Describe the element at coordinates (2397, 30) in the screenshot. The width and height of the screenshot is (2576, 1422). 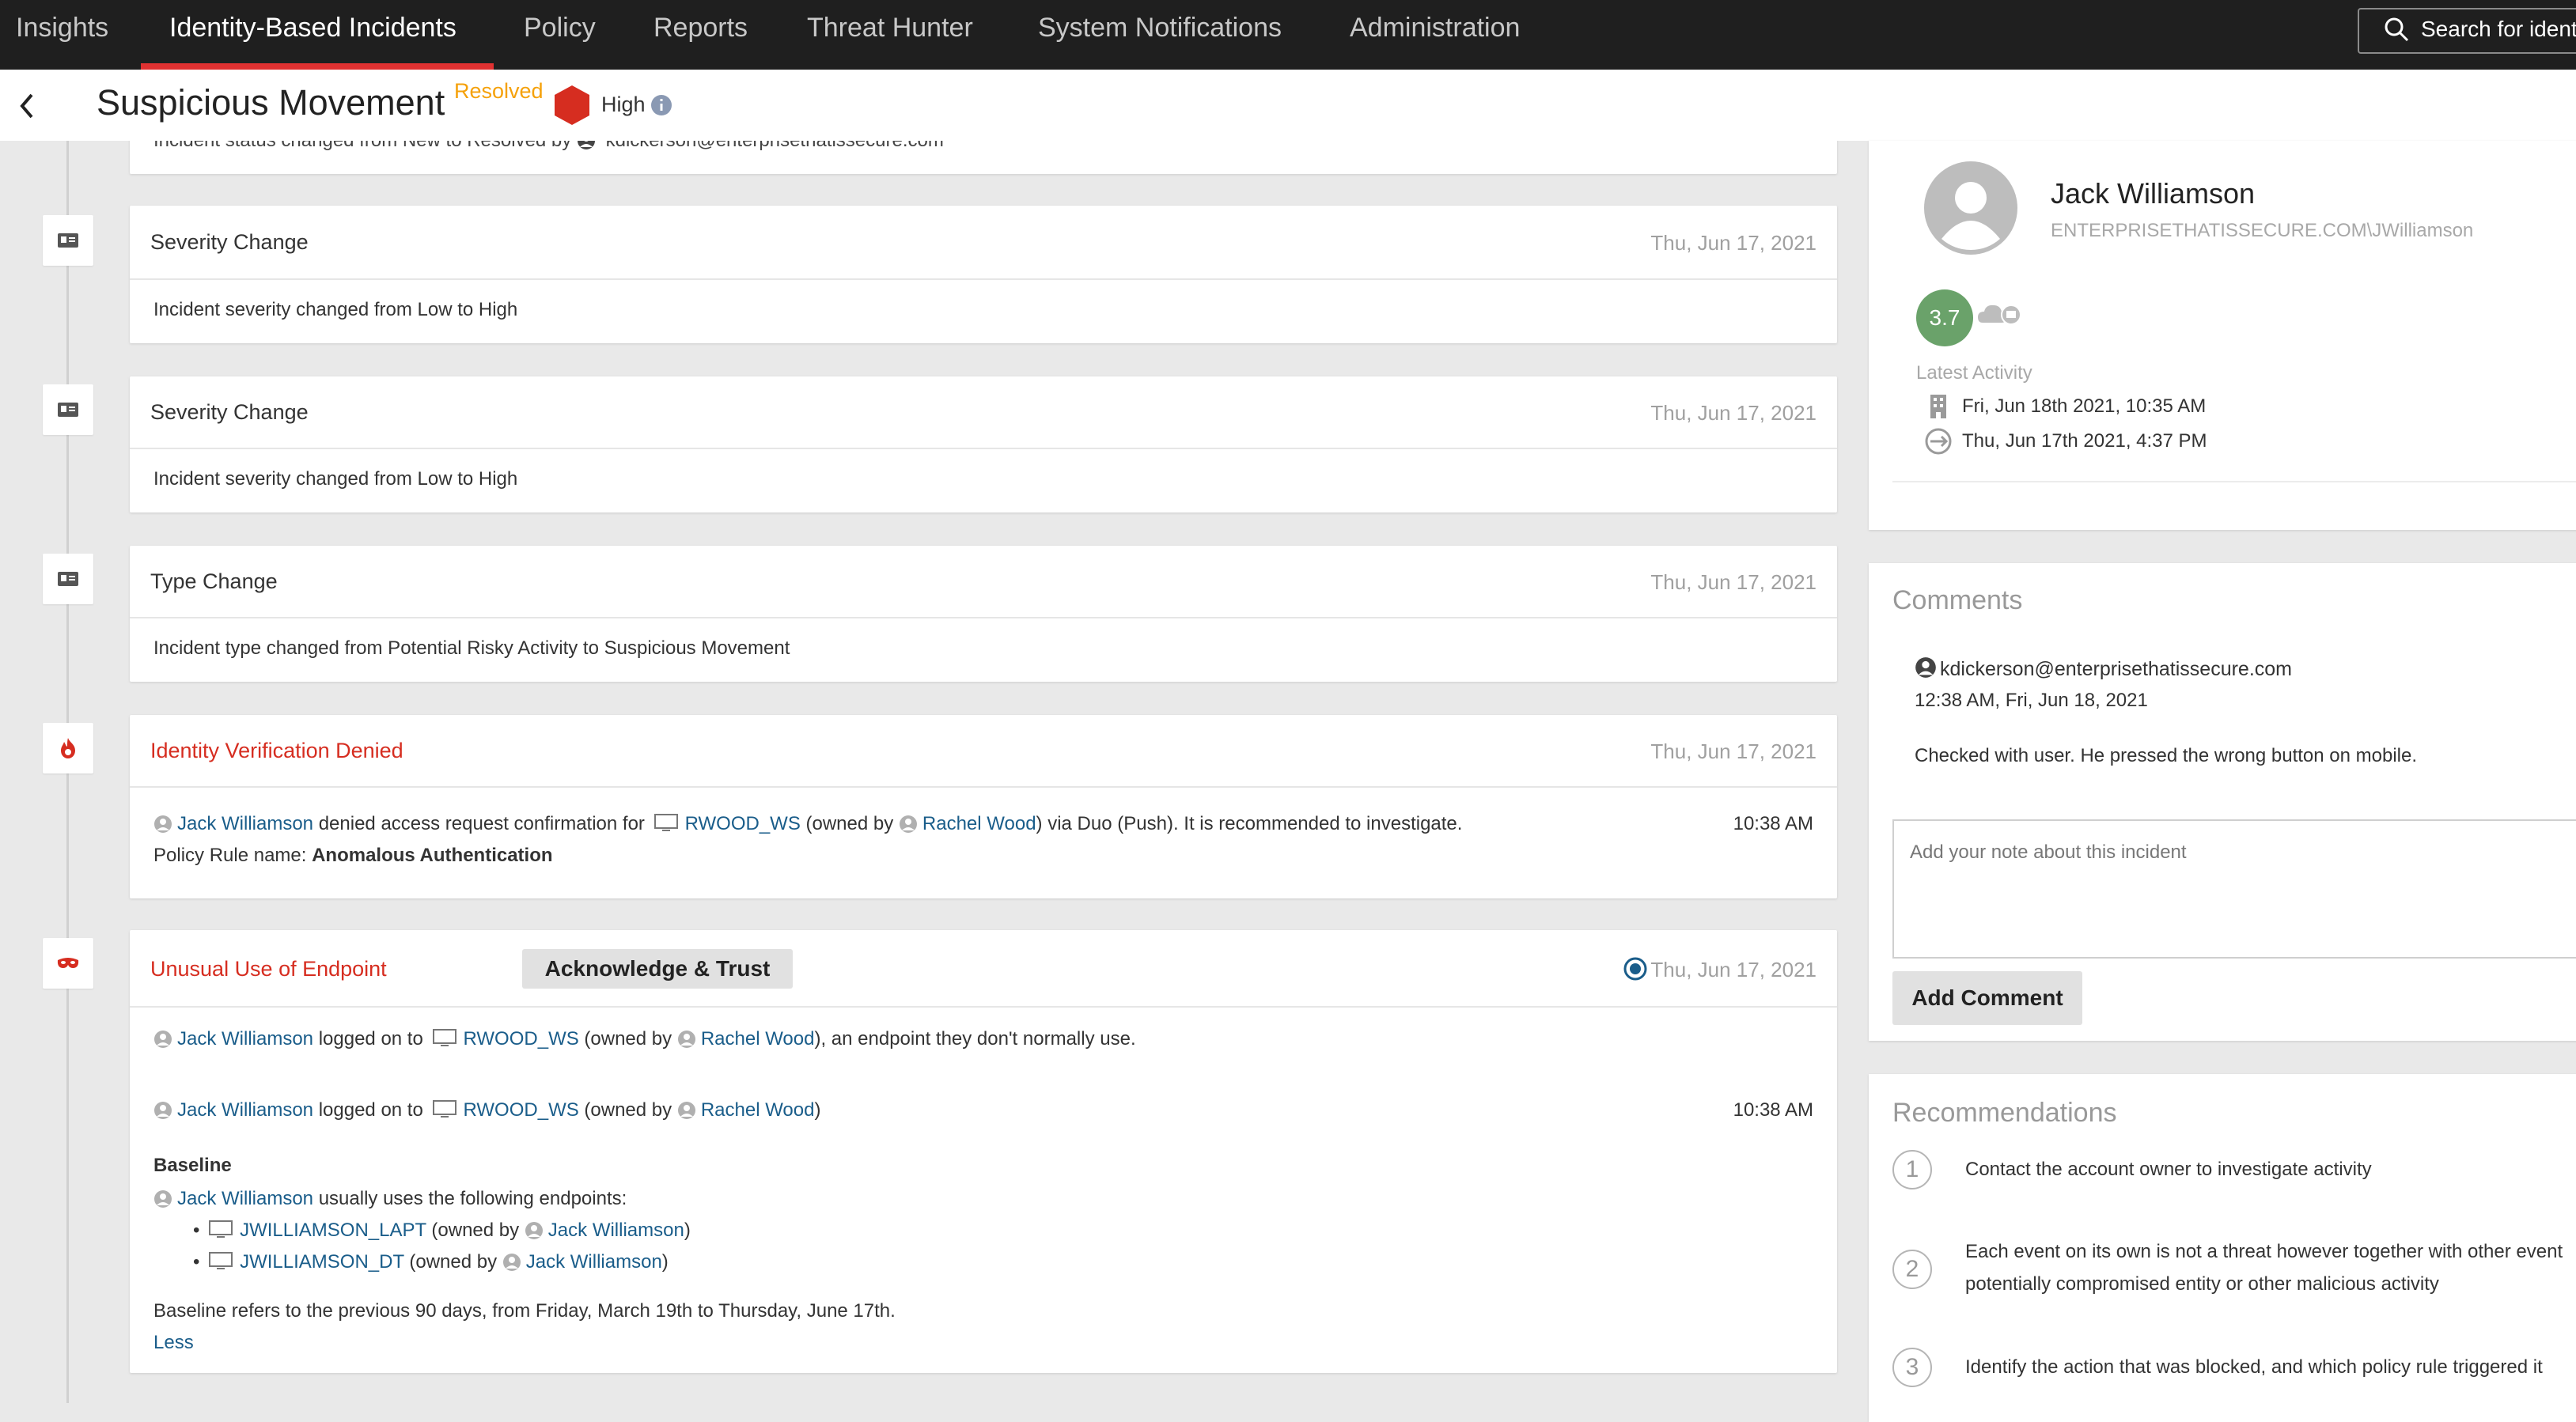
I see `search-icon` at that location.